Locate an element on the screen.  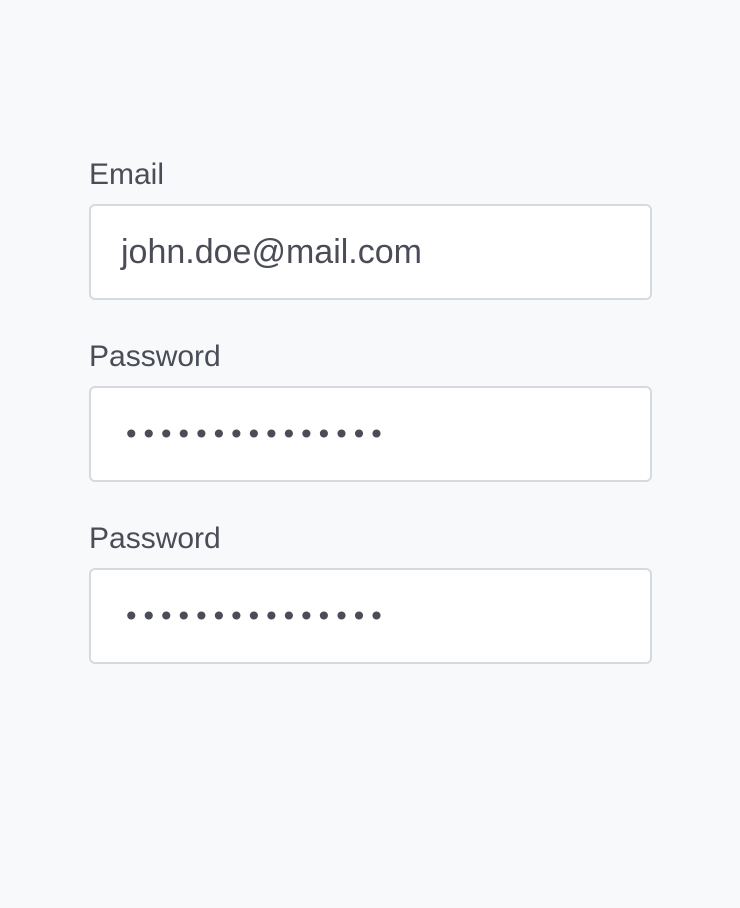
confirm-password-field-group: Password ••••••••••••••• is located at coordinates (370, 593).